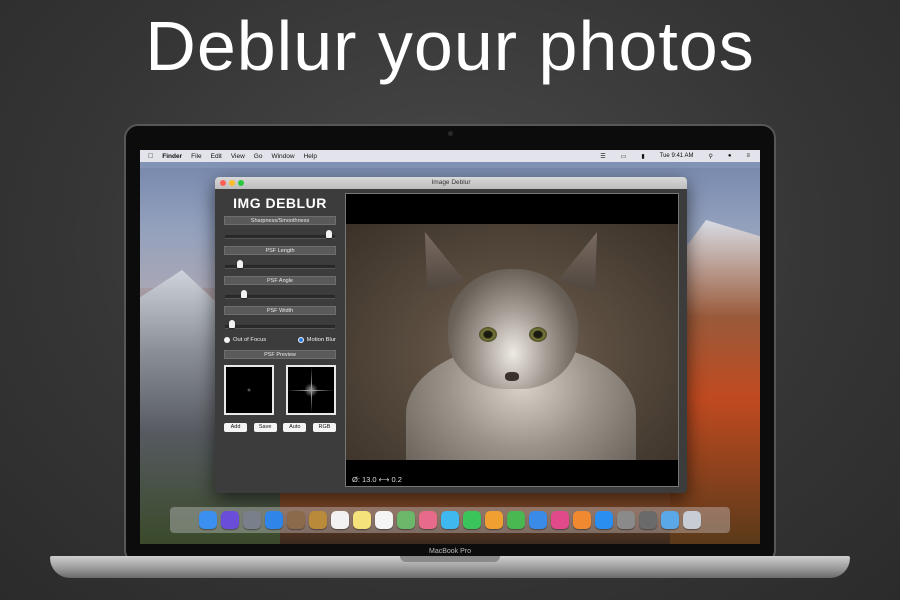  I want to click on psf-previews, so click(280, 390).